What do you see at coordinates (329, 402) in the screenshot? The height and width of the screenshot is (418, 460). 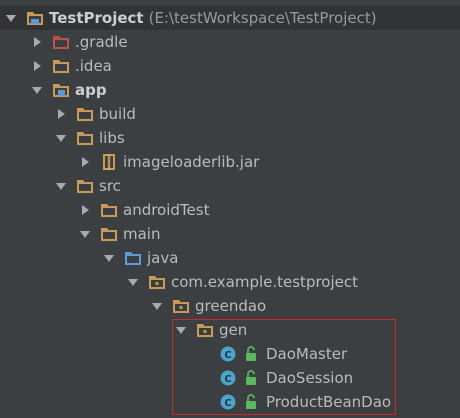 I see `tree-node-label: ProductBeanDao` at bounding box center [329, 402].